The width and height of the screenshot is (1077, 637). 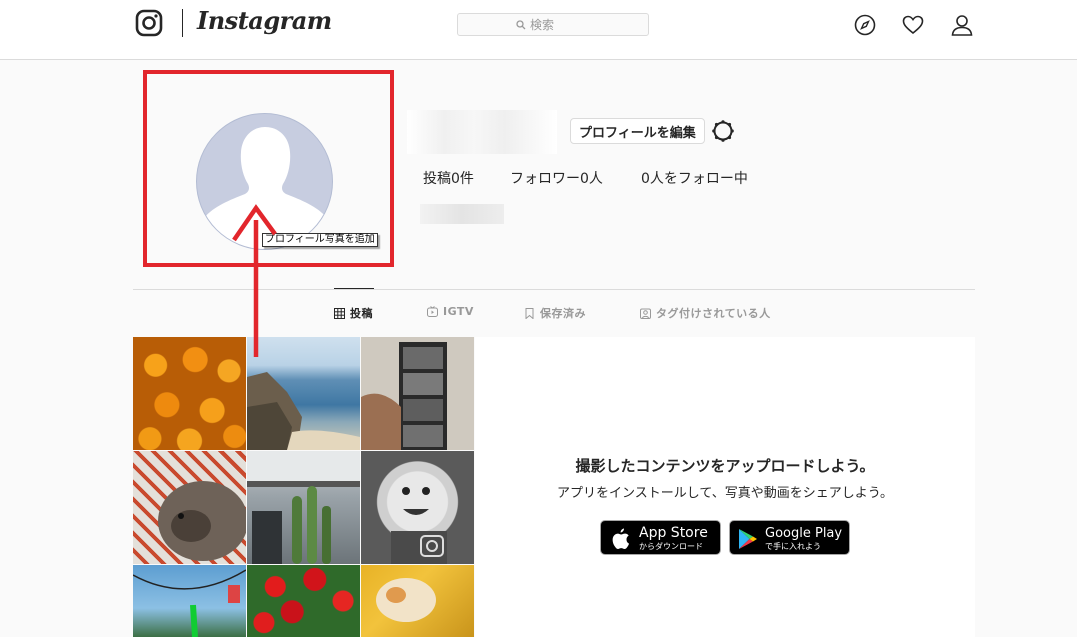 What do you see at coordinates (748, 539) in the screenshot?
I see `google-play-icon` at bounding box center [748, 539].